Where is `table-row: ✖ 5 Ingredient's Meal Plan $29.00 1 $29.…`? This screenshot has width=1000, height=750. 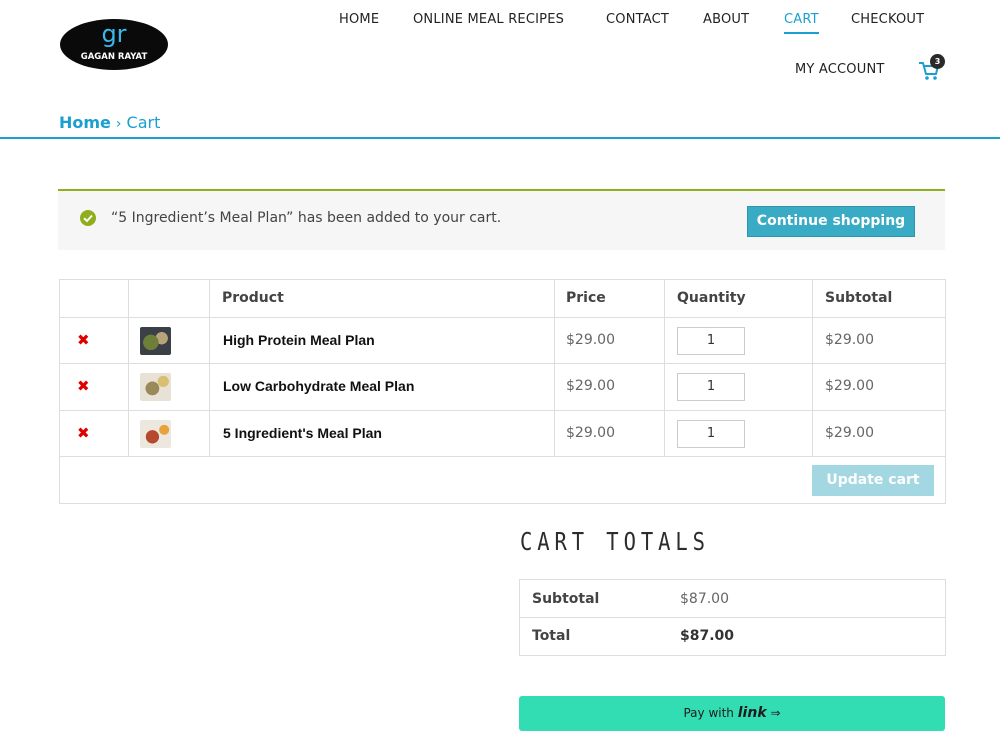 table-row: ✖ 5 Ingredient's Meal Plan $29.00 1 $29.… is located at coordinates (502, 434).